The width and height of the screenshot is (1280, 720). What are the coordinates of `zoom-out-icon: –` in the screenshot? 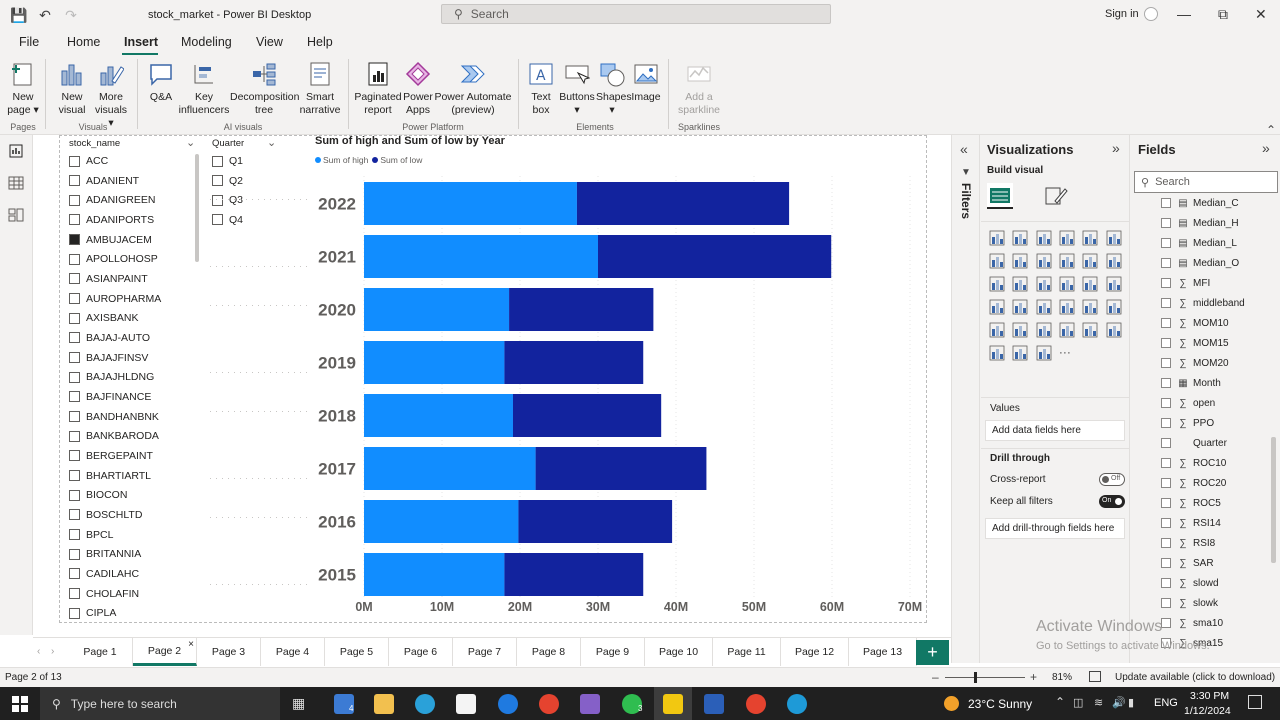 It's located at (935, 677).